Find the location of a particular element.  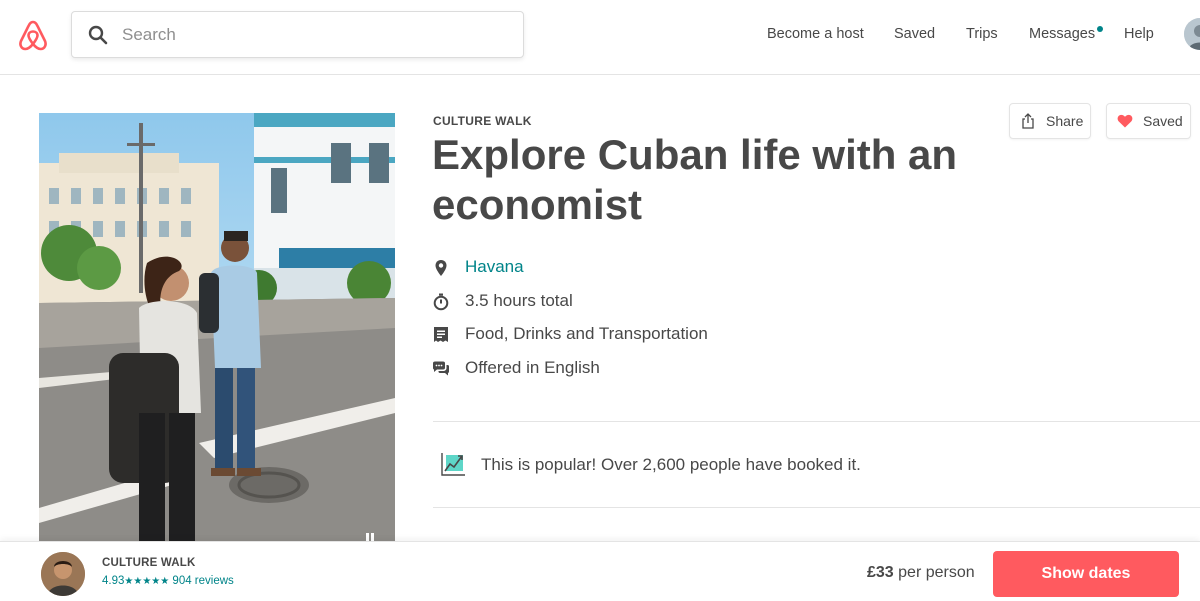

airbnb-logo-icon is located at coordinates (33, 36).